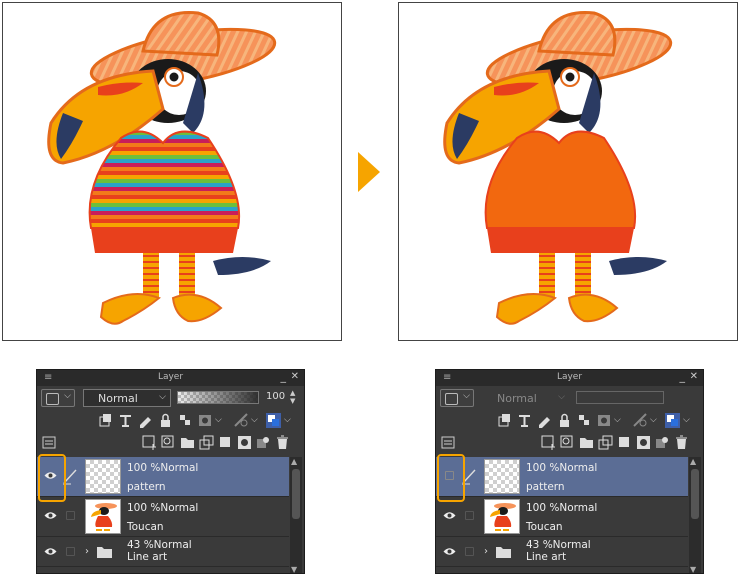 This screenshot has height=576, width=740. What do you see at coordinates (275, 396) in the screenshot?
I see `opacity-value: 100` at bounding box center [275, 396].